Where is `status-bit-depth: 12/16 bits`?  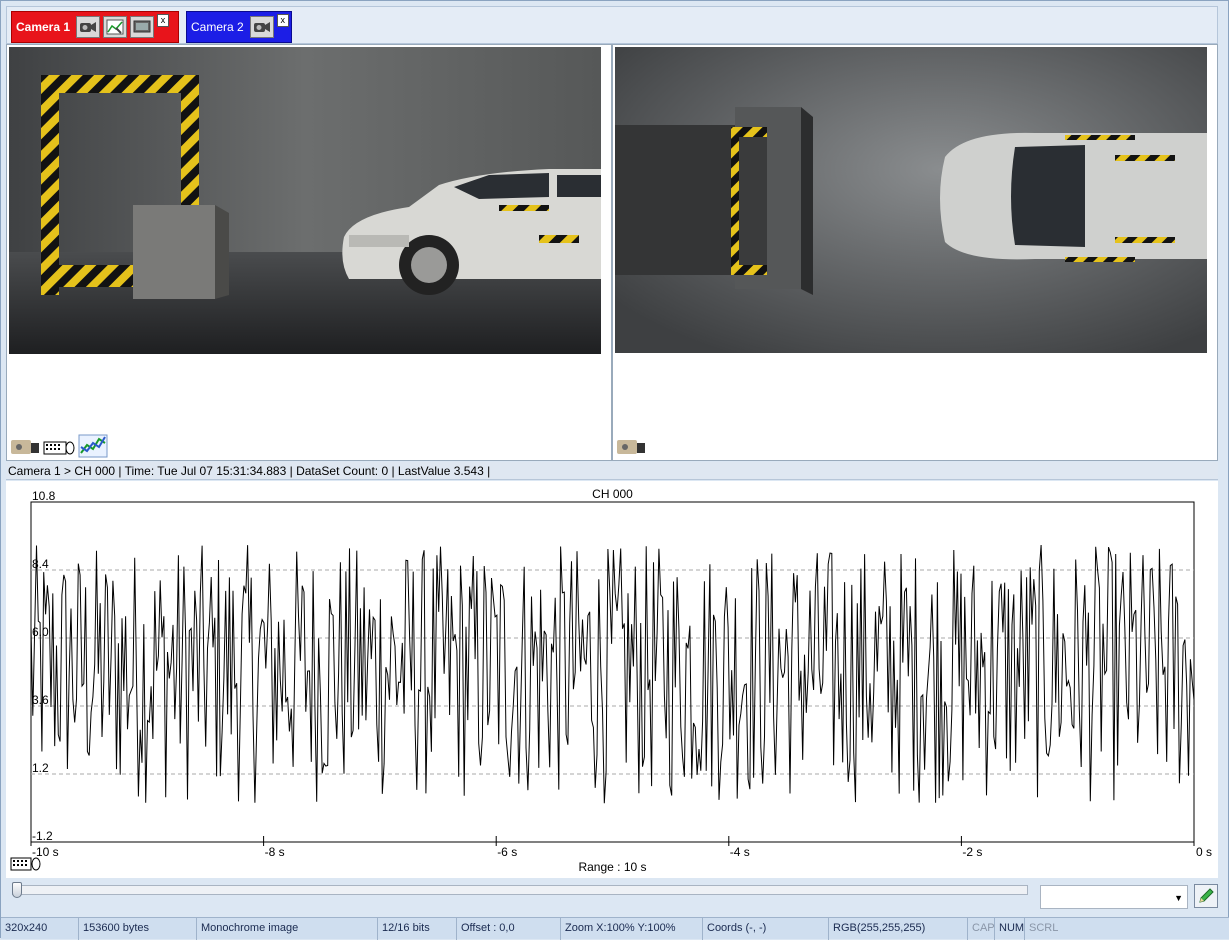 status-bit-depth: 12/16 bits is located at coordinates (417, 929).